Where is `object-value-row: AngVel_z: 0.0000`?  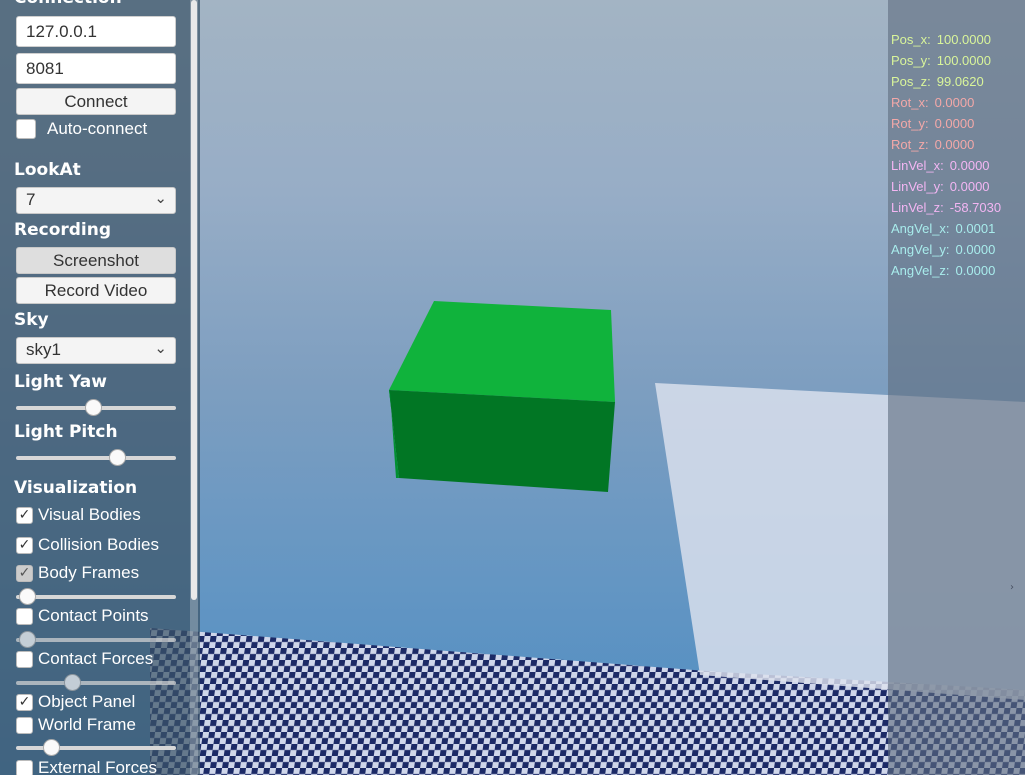 object-value-row: AngVel_z: 0.0000 is located at coordinates (943, 270).